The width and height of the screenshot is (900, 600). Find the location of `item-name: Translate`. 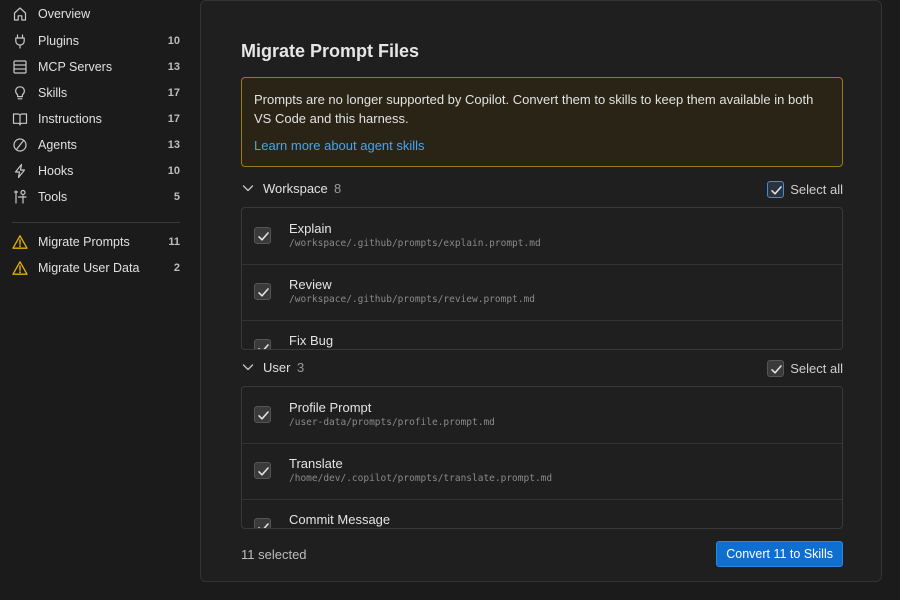

item-name: Translate is located at coordinates (316, 463).